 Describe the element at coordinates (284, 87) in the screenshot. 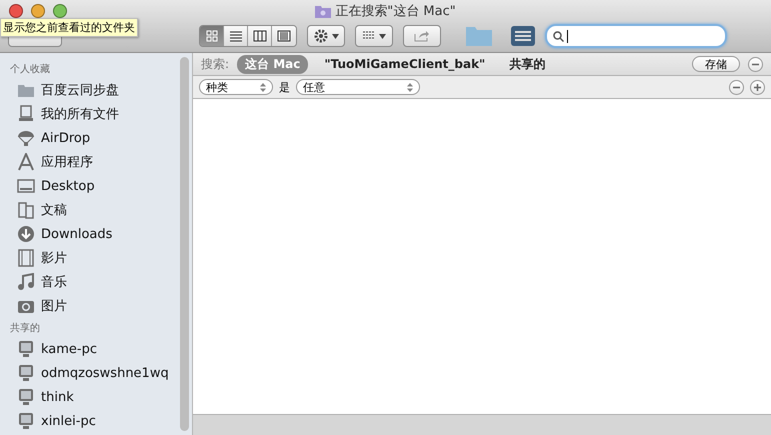

I see `operator-label: 是` at that location.